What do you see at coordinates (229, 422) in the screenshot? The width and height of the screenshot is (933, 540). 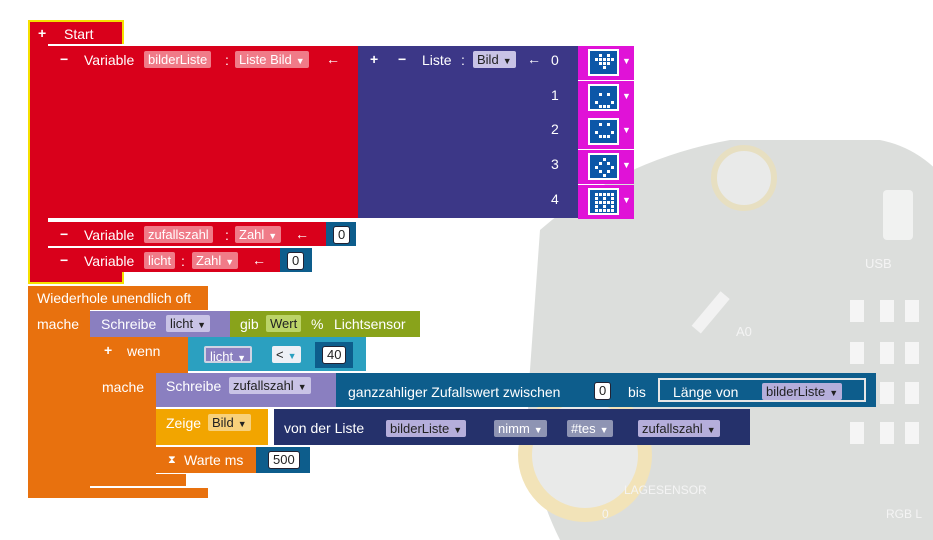 I see `show-type-dropdown: Bild ▼` at bounding box center [229, 422].